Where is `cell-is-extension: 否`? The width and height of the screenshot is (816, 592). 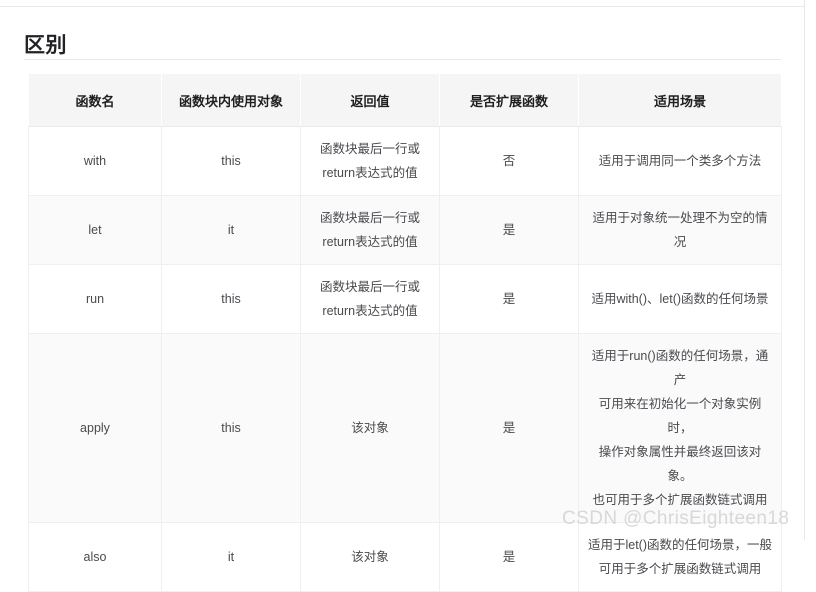 cell-is-extension: 否 is located at coordinates (509, 161).